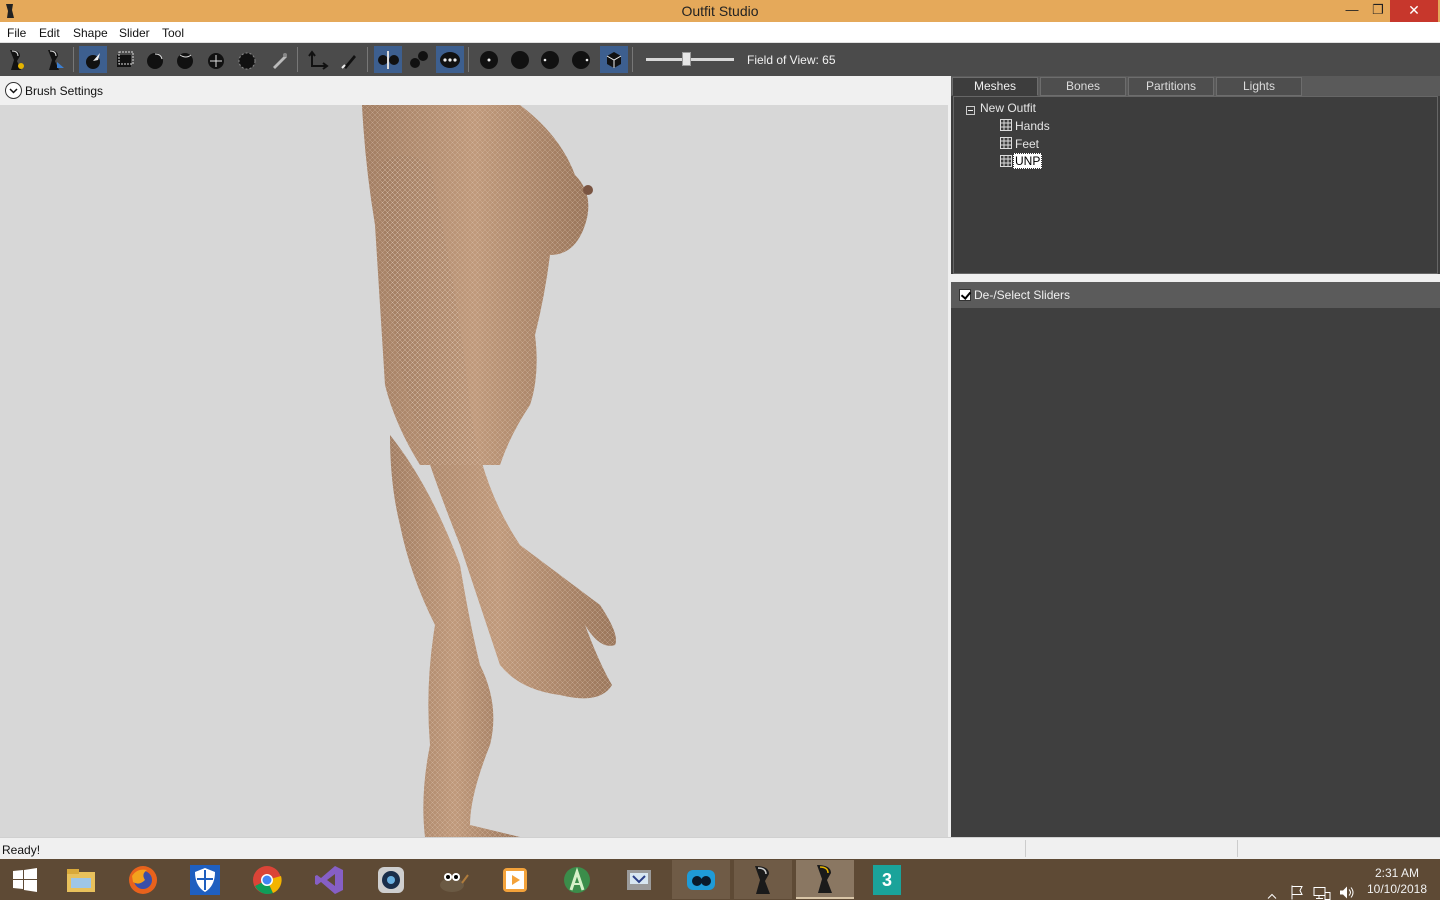 The height and width of the screenshot is (900, 1440). What do you see at coordinates (1322, 886) in the screenshot?
I see `network-icon` at bounding box center [1322, 886].